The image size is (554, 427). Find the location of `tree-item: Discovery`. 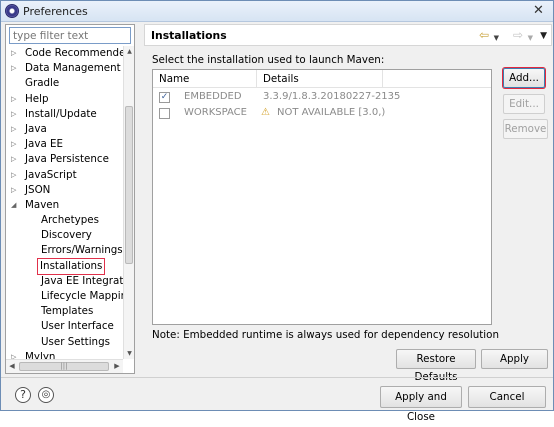

tree-item: Discovery is located at coordinates (64, 235).